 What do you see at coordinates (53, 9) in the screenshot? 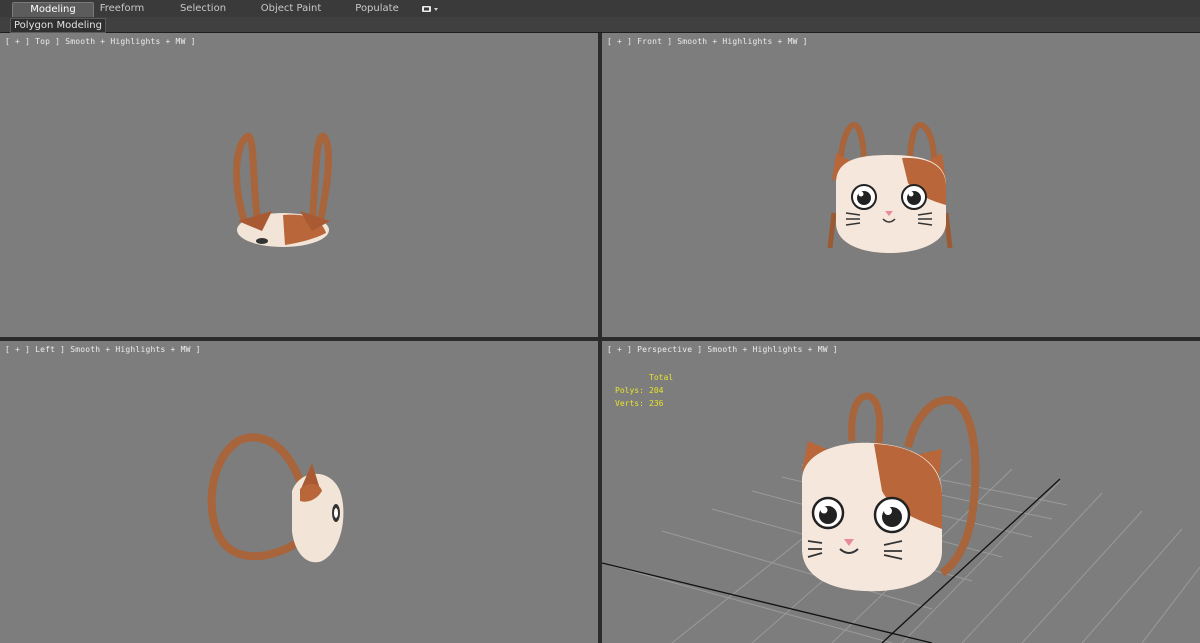
I see `tab-modeling: Modeling` at bounding box center [53, 9].